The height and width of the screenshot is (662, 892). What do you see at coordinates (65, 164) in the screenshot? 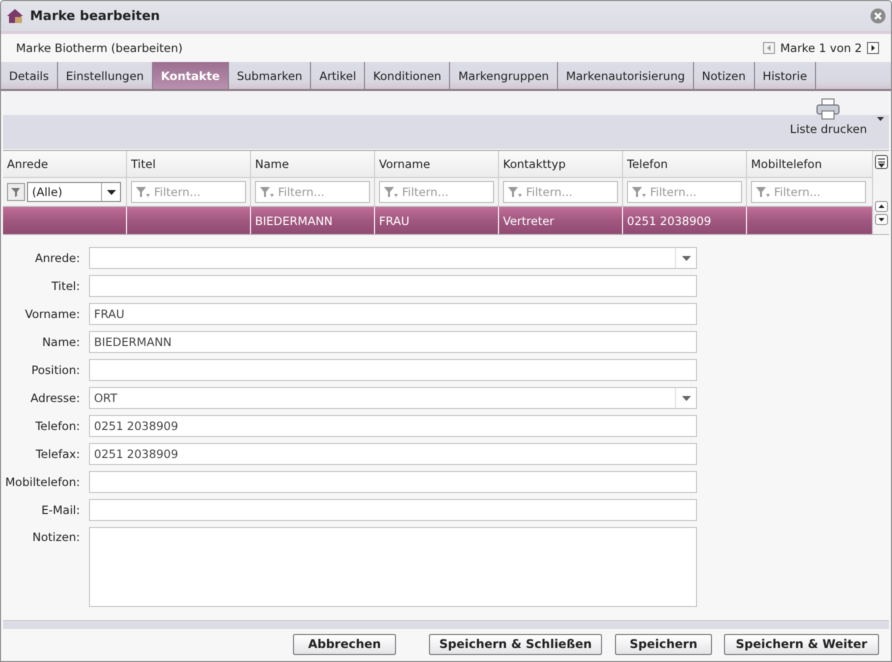
I see `column-header: Anrede` at bounding box center [65, 164].